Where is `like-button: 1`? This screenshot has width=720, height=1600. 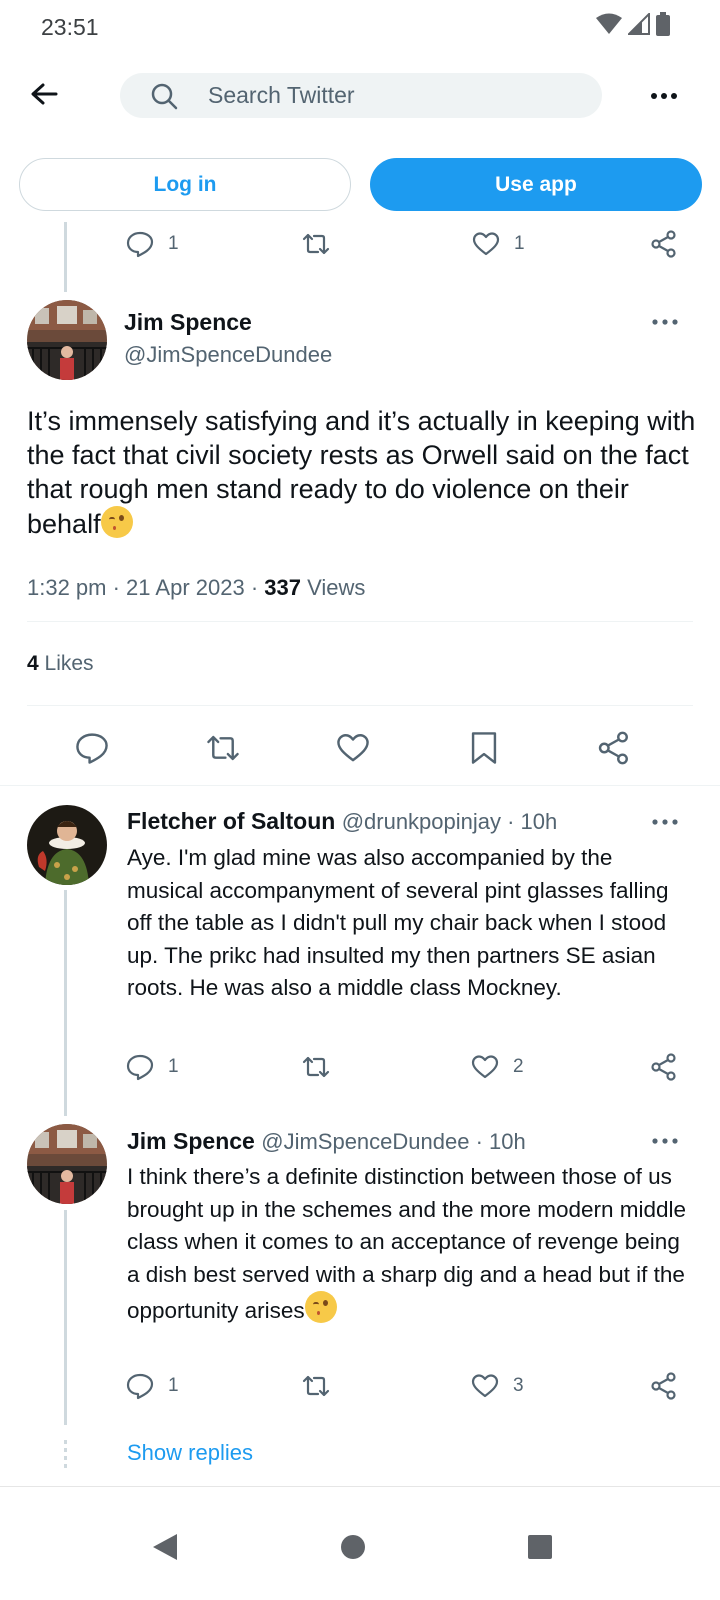 like-button: 1 is located at coordinates (498, 244).